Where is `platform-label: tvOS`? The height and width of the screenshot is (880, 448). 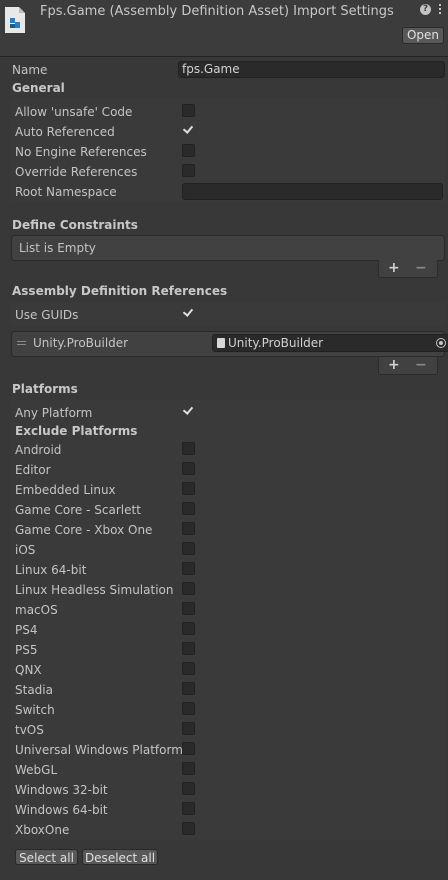 platform-label: tvOS is located at coordinates (29, 730).